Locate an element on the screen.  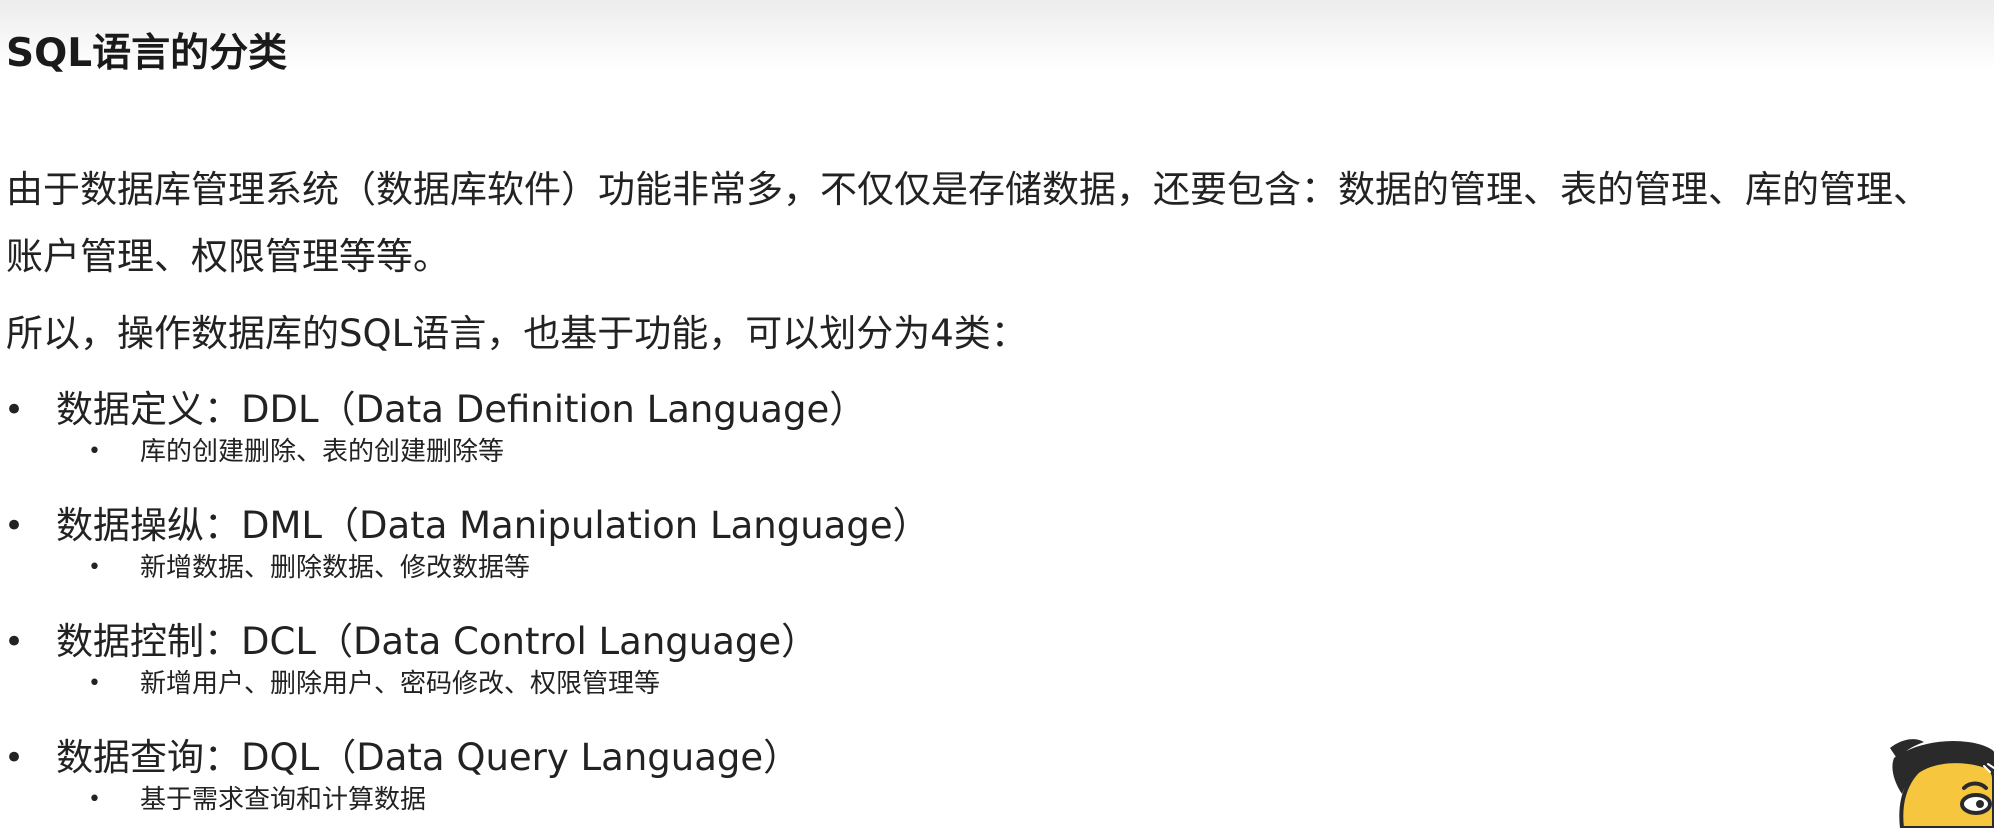
category-detail: 新增数据、删除数据、修改数据等 is located at coordinates (335, 568).